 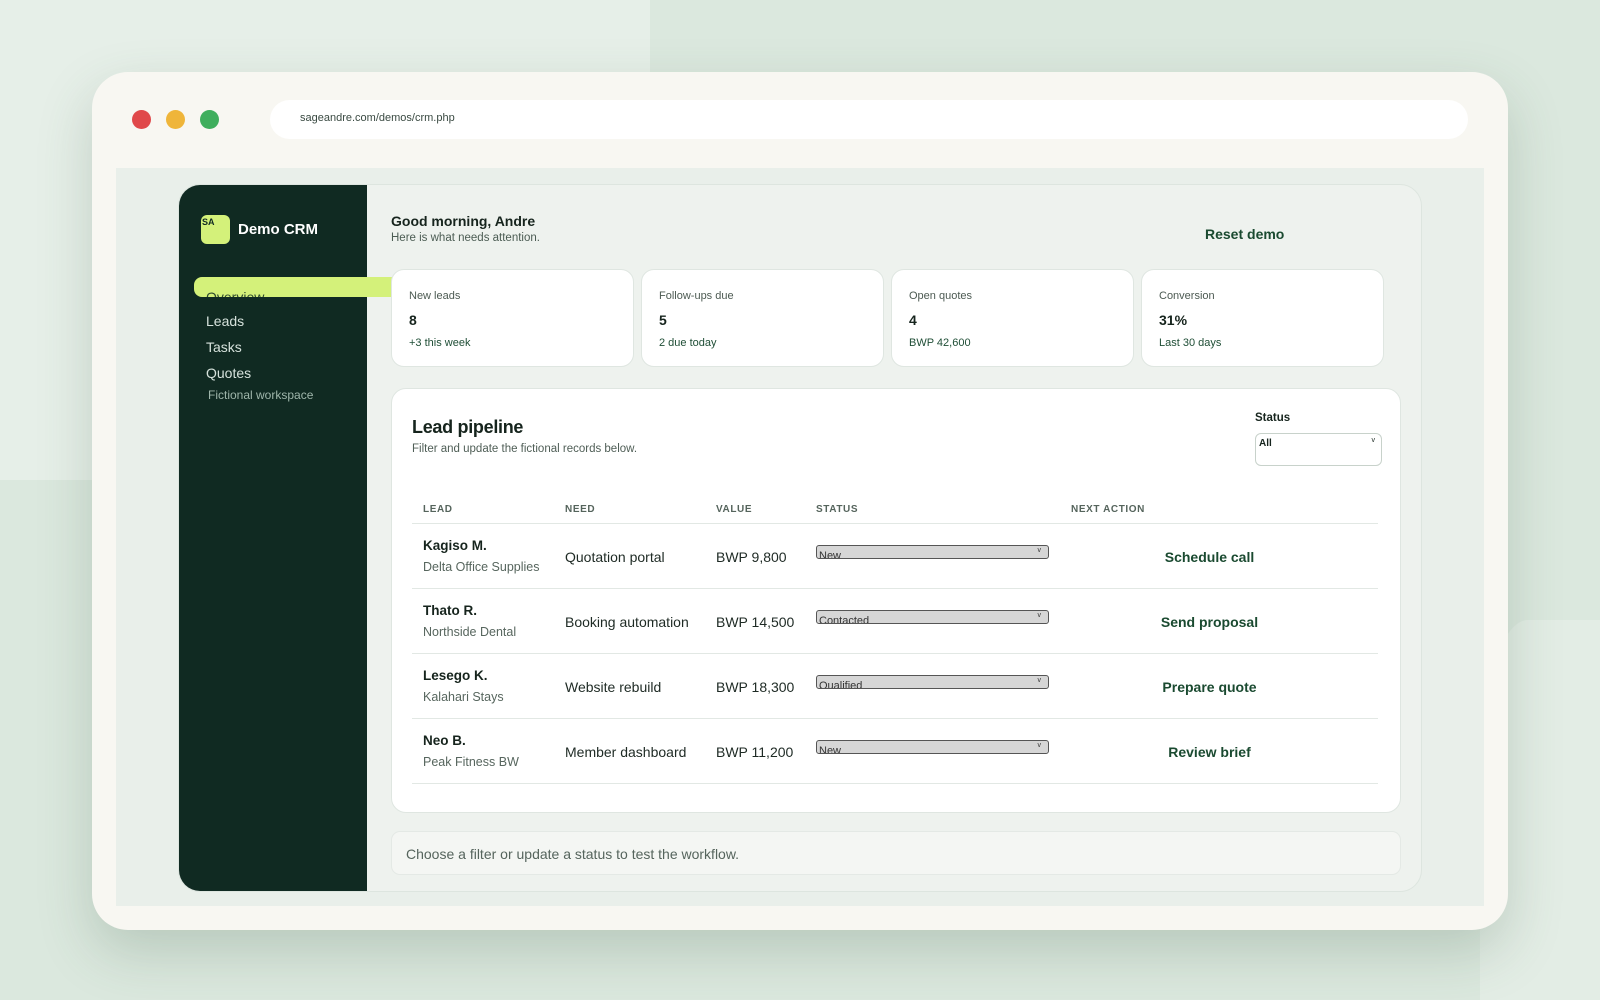 What do you see at coordinates (696, 296) in the screenshot?
I see `stat-label: Follow-ups due` at bounding box center [696, 296].